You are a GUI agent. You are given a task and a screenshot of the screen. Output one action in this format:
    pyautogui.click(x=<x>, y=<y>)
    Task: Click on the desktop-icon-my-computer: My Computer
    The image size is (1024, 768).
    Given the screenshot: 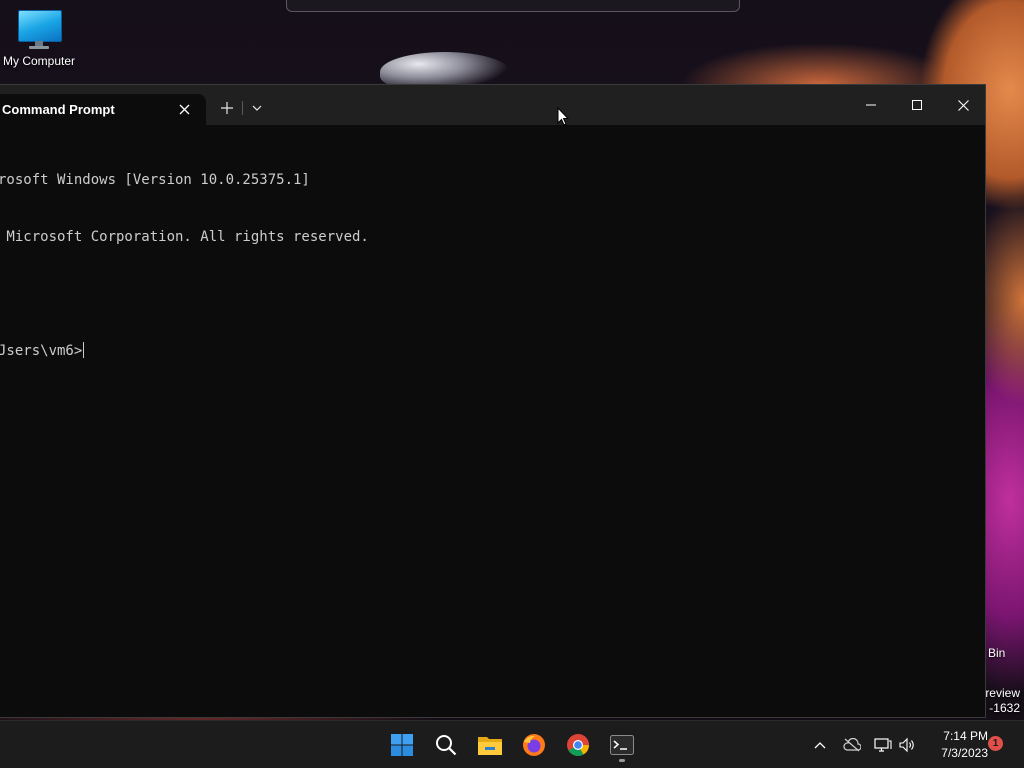 What is the action you would take?
    pyautogui.click(x=39, y=38)
    